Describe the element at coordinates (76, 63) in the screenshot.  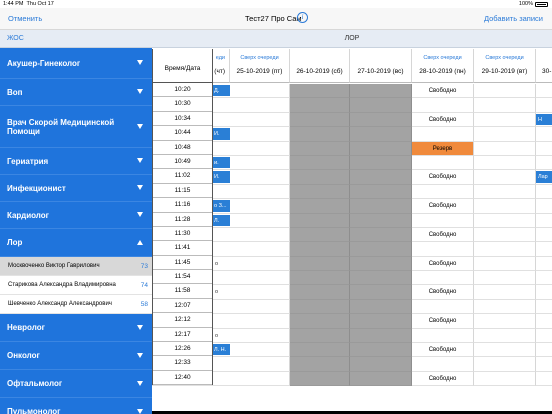
I see `specialty-item: Акушер-Гинеколог` at that location.